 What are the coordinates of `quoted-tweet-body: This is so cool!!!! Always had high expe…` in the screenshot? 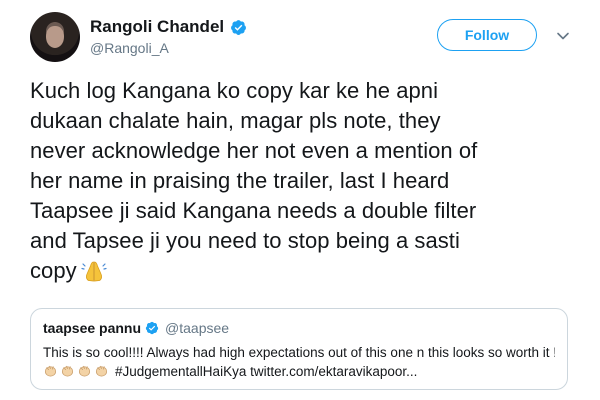 It's located at (299, 362).